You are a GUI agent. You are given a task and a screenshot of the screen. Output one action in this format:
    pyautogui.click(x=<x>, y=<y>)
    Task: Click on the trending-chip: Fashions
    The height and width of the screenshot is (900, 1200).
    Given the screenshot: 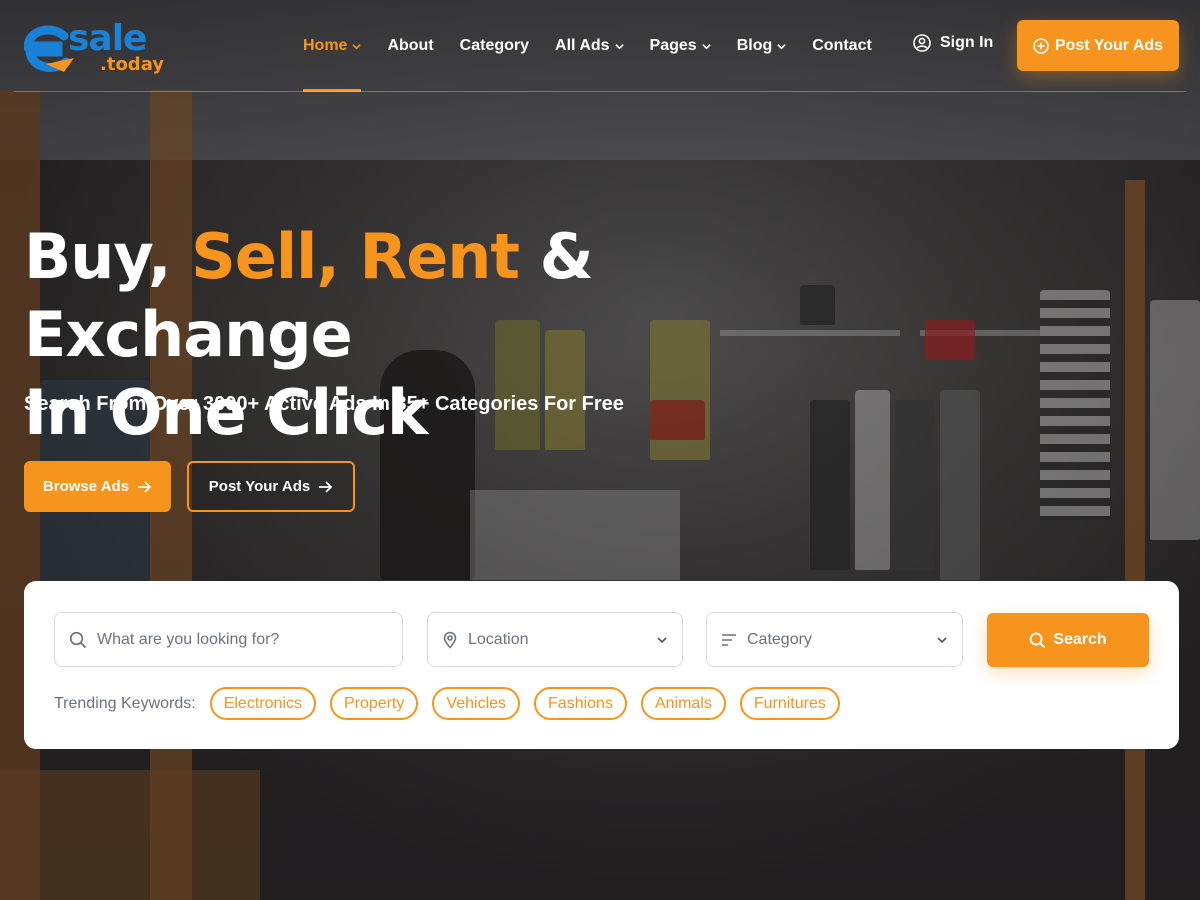 What is the action you would take?
    pyautogui.click(x=580, y=703)
    